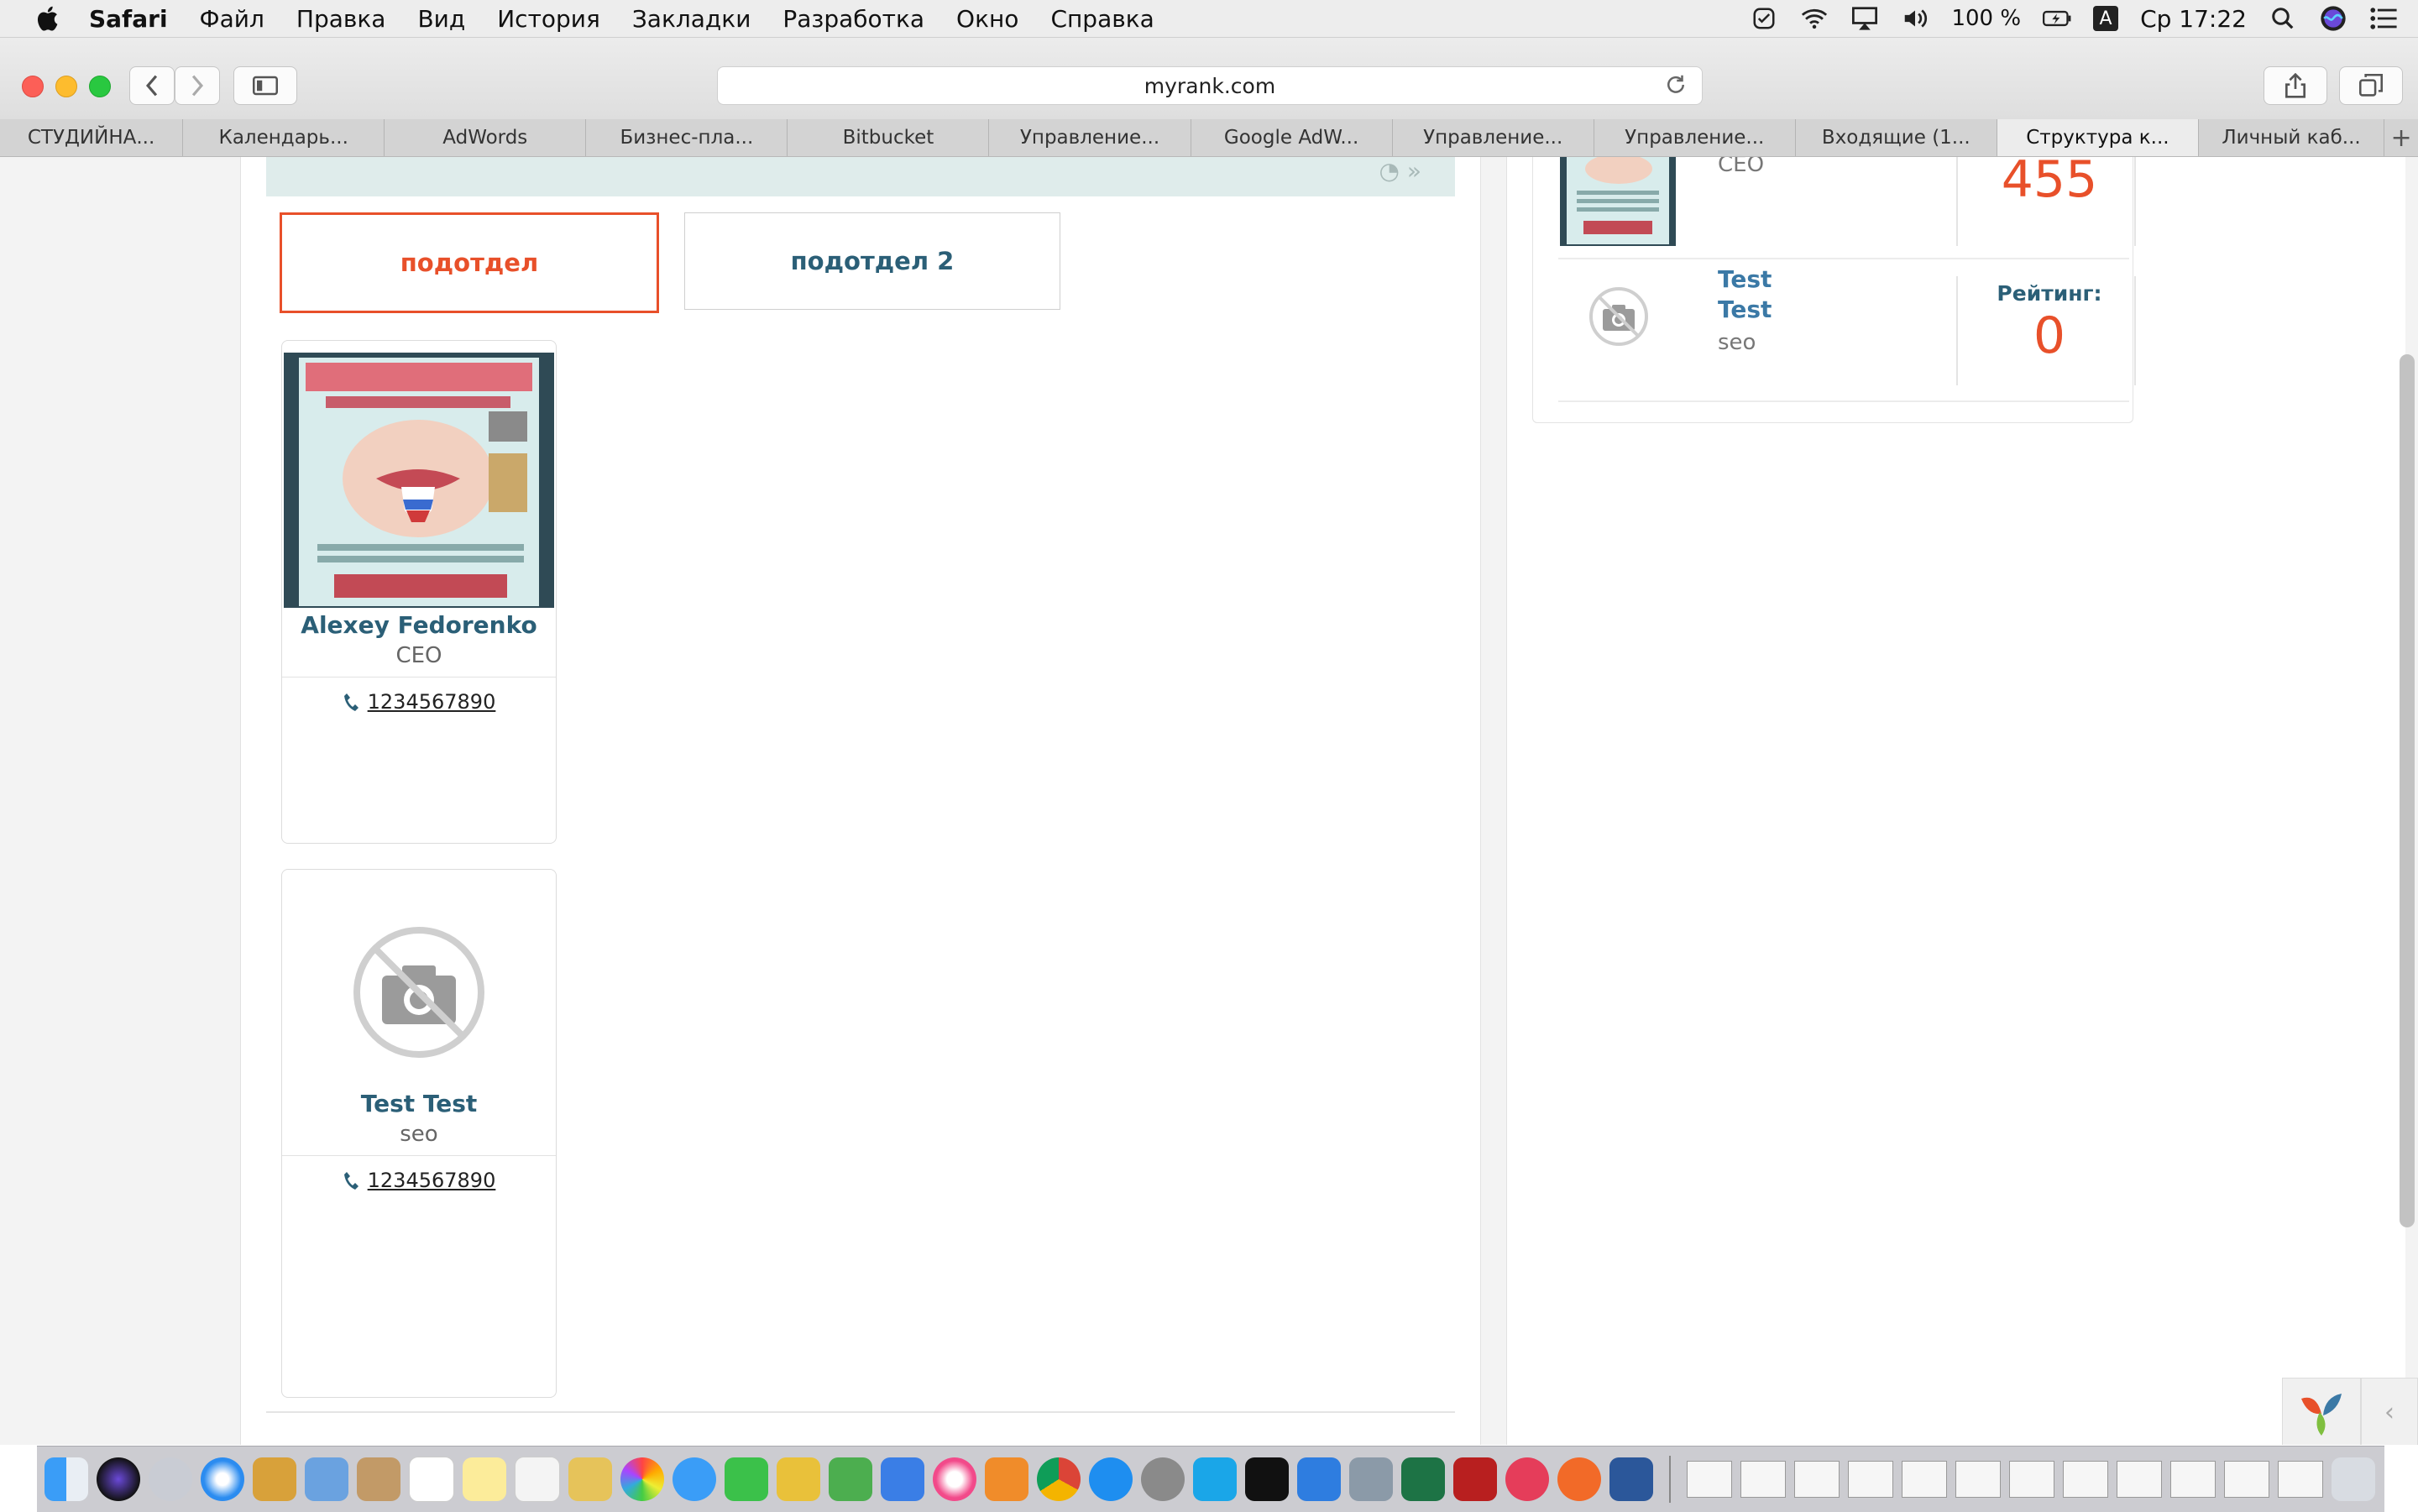  What do you see at coordinates (378, 1479) in the screenshot?
I see `contacts-icon` at bounding box center [378, 1479].